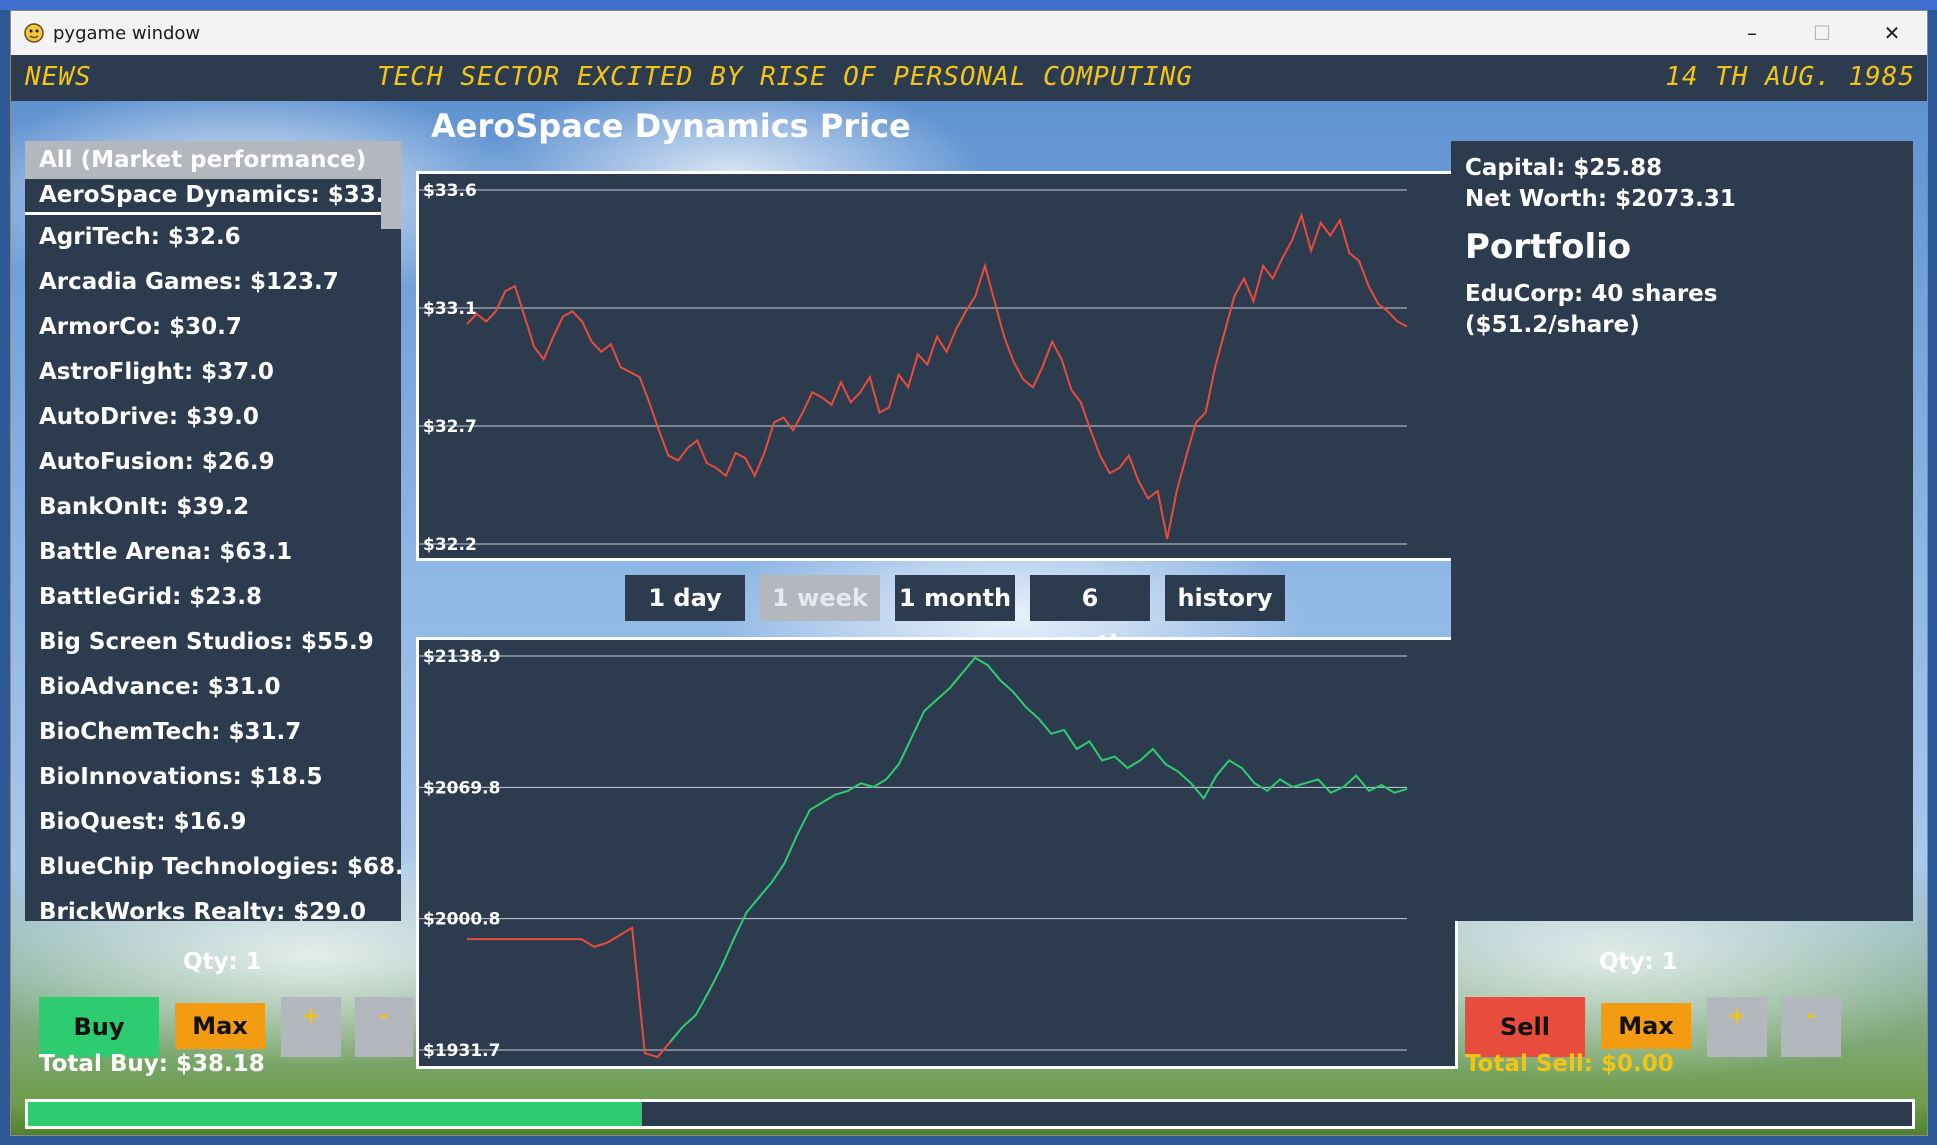 This screenshot has width=1937, height=1145. Describe the element at coordinates (222, 962) in the screenshot. I see `buy-quantity-label: Qty: 1` at that location.